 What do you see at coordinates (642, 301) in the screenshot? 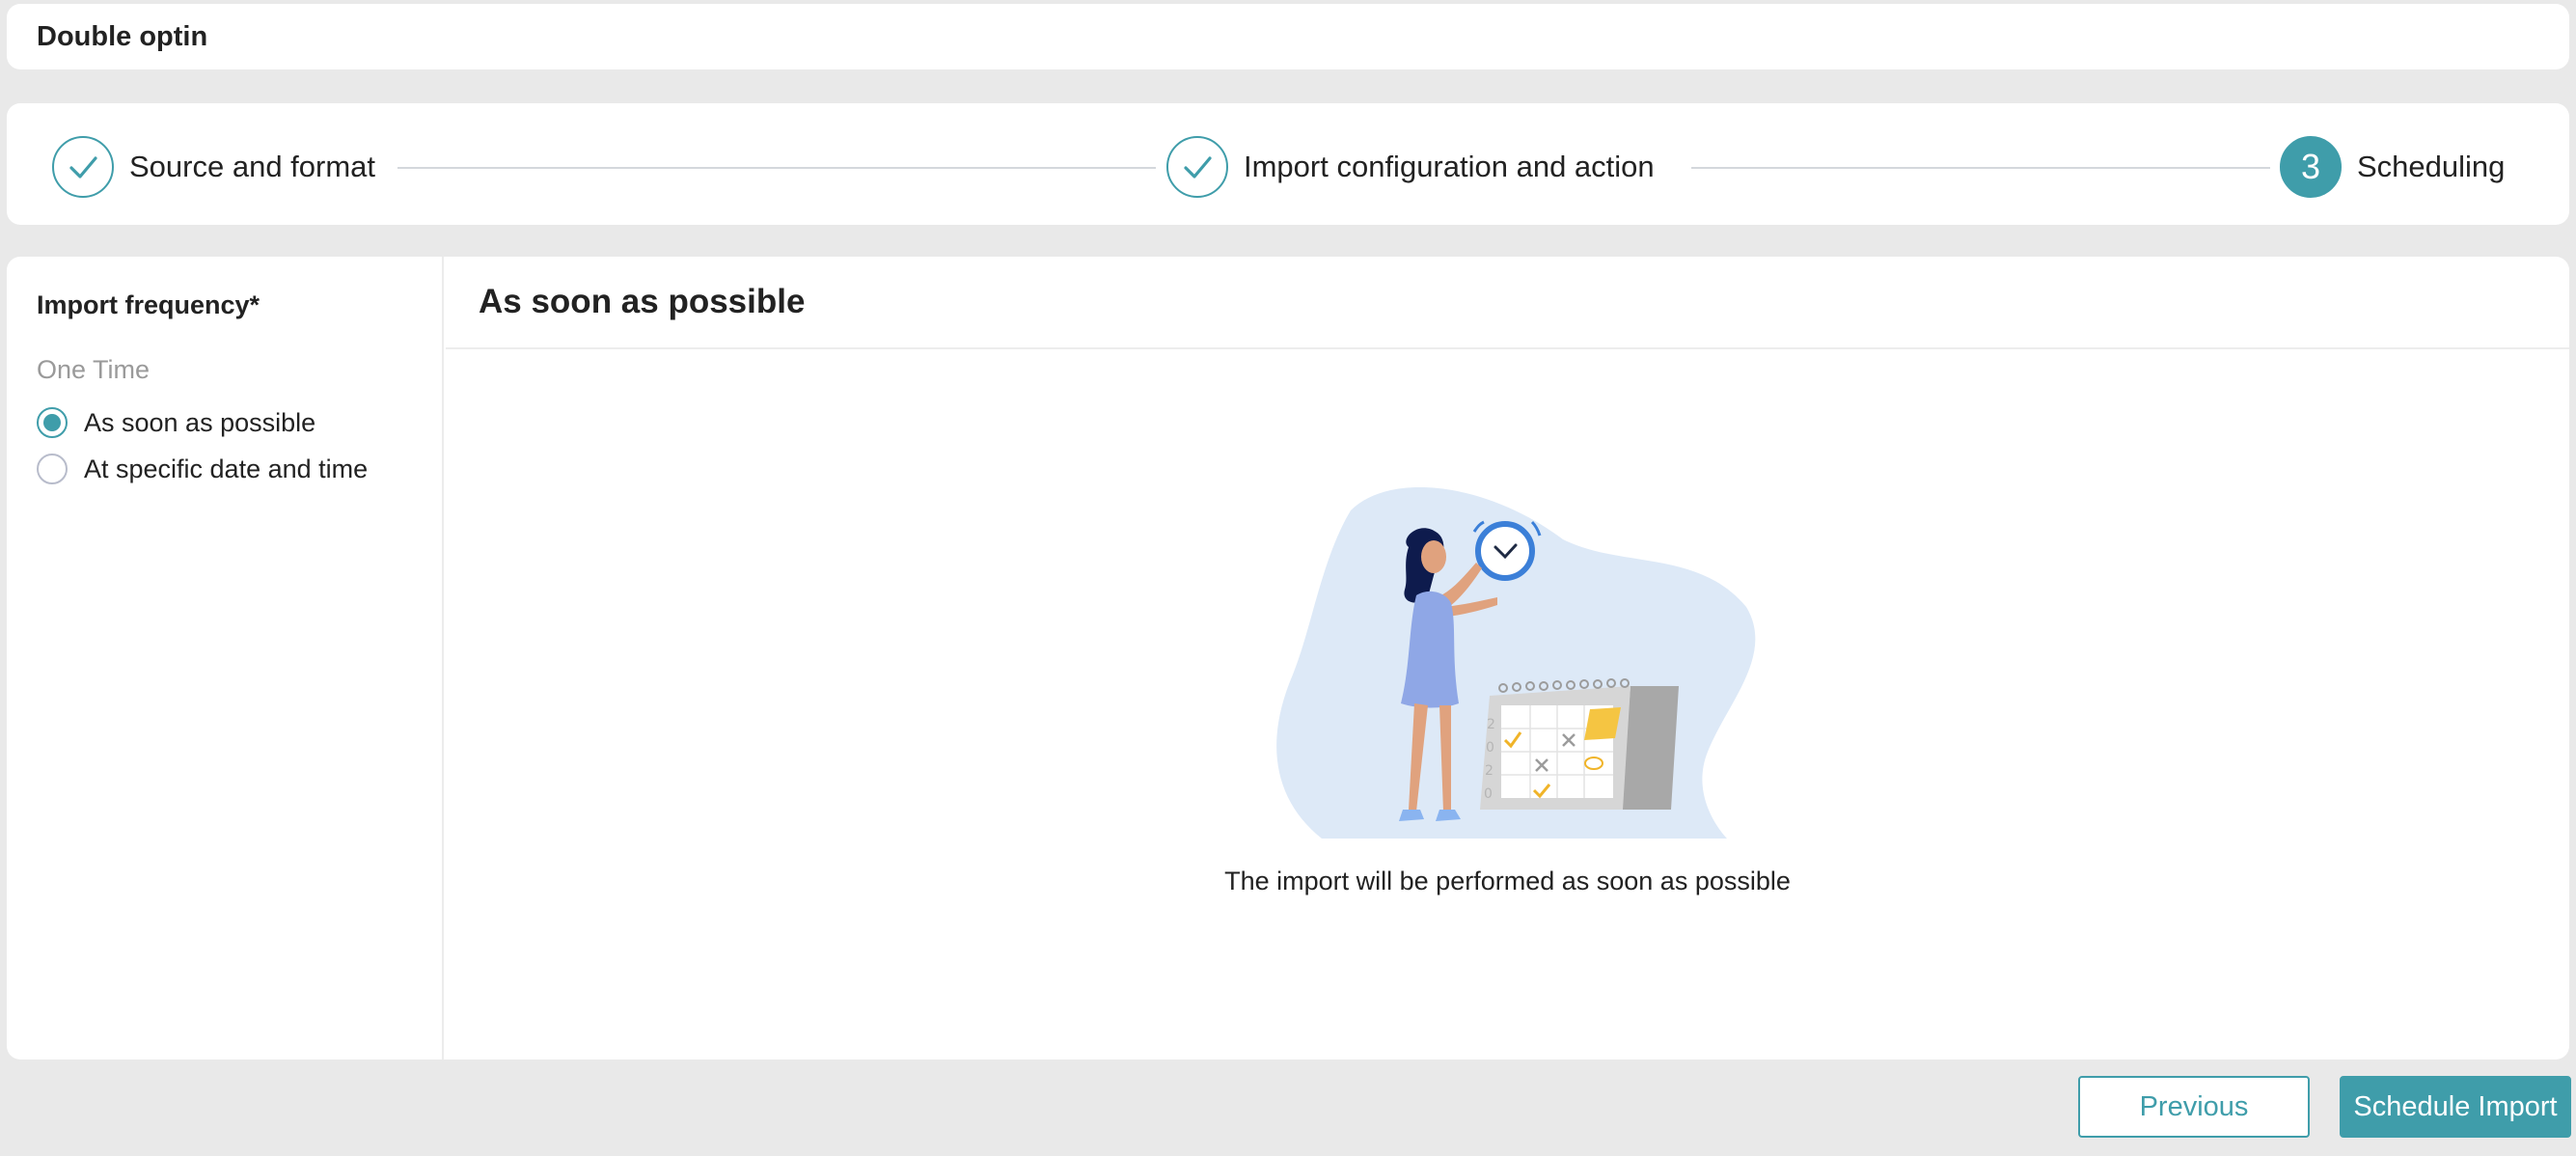
I see `content-title: As soon as possible` at bounding box center [642, 301].